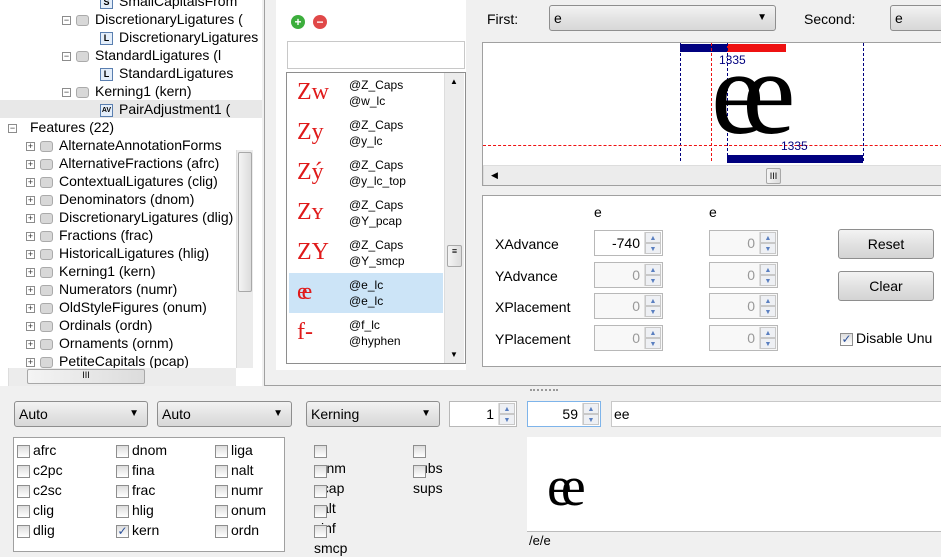 This screenshot has width=941, height=557. Describe the element at coordinates (137, 530) in the screenshot. I see `feature-checkbox-kern: ✓ kern` at that location.